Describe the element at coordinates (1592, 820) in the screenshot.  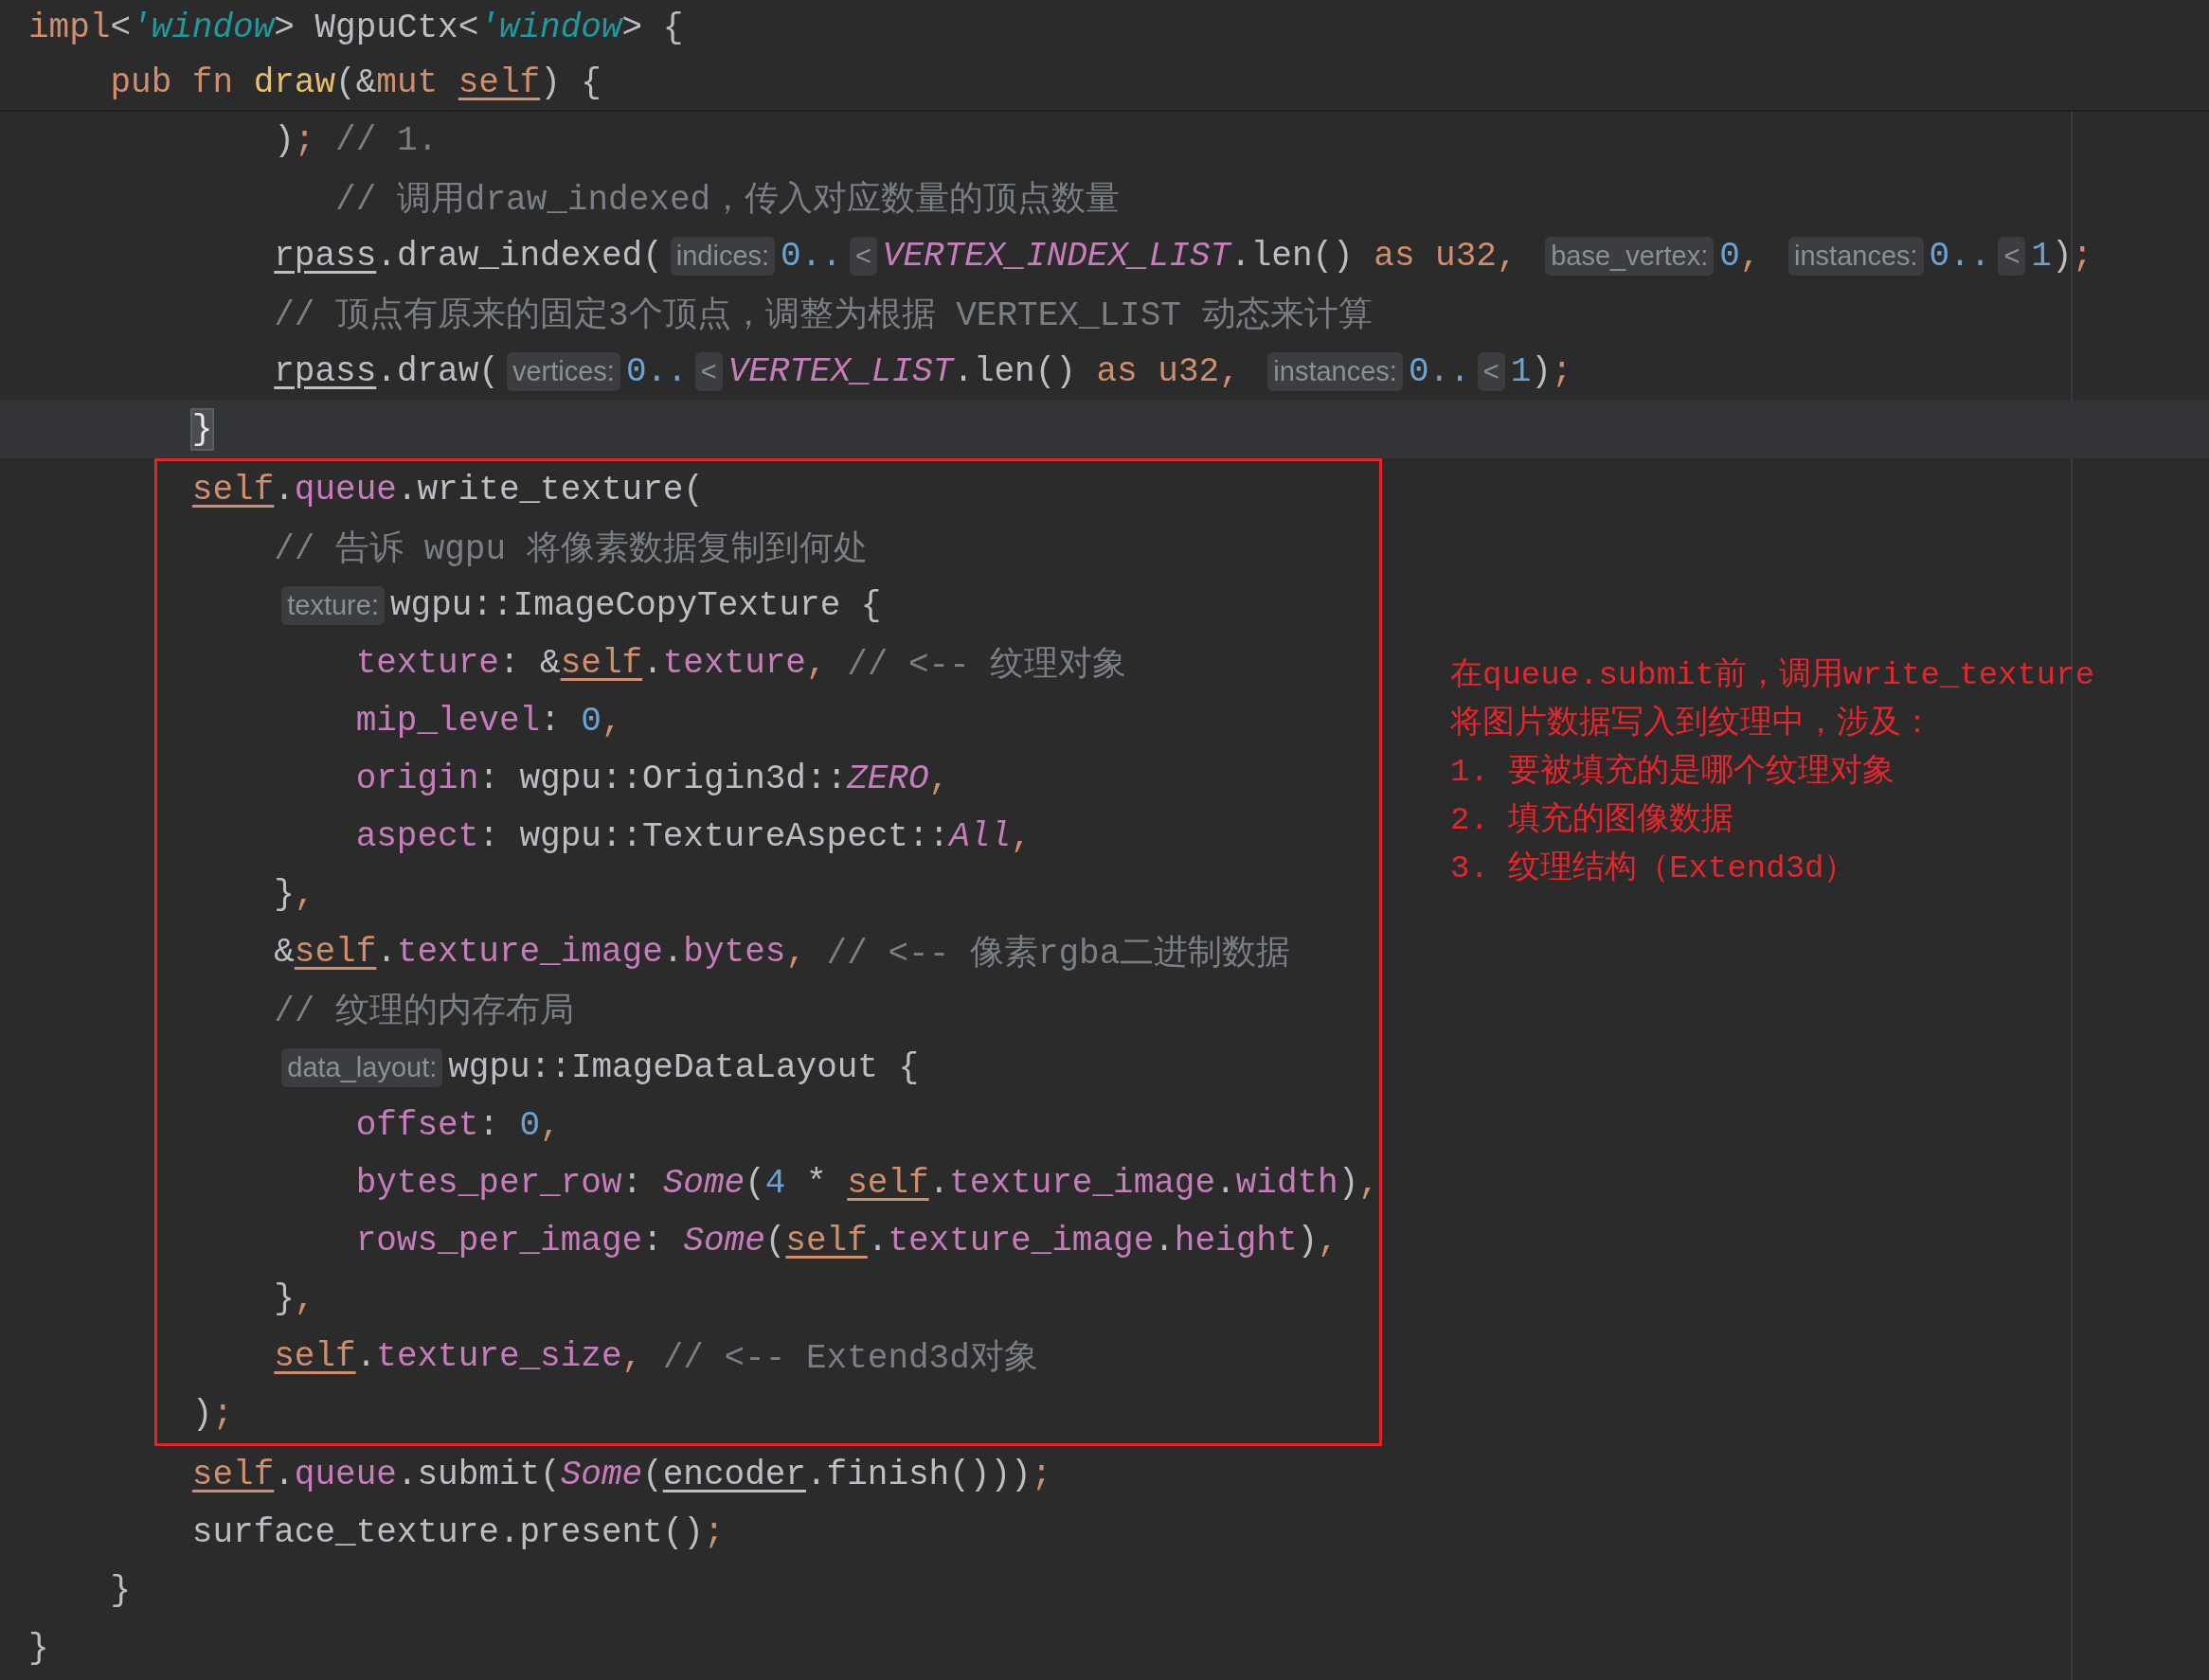
I see `annotation-text: 2. 填充的图像数据` at that location.